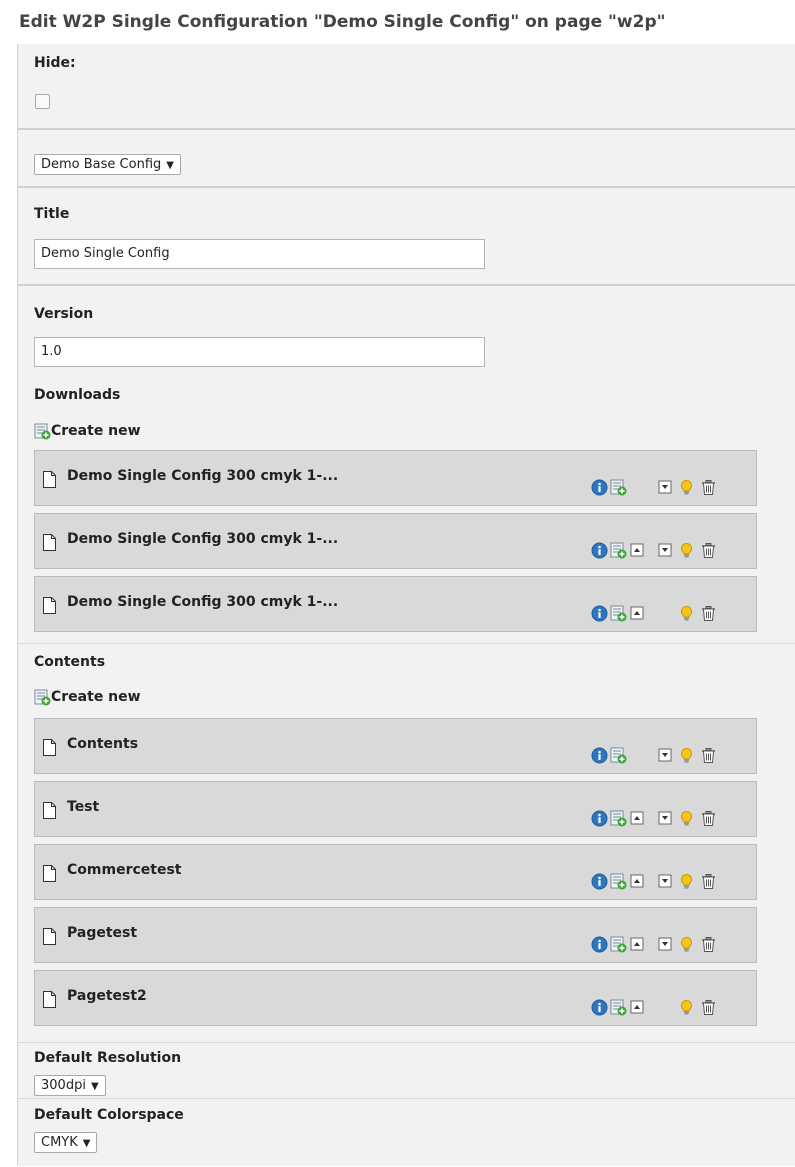 The image size is (795, 1167). I want to click on downloads-create-new-label: Create new, so click(96, 431).